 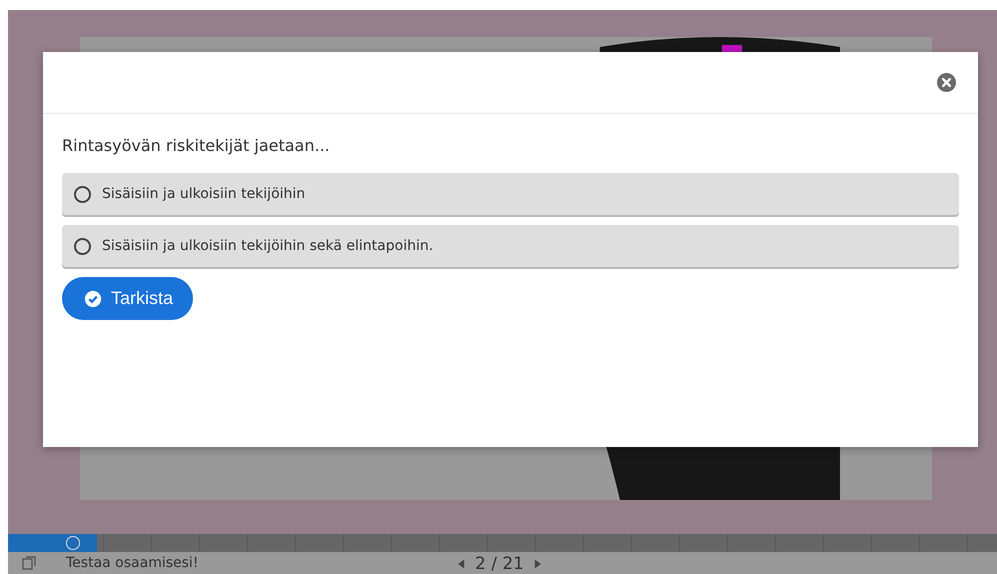 I want to click on pages-icon, so click(x=29, y=563).